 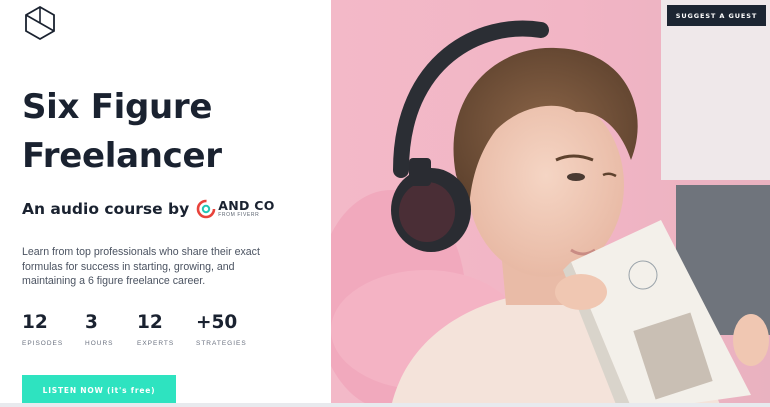 I want to click on stat-experts: 12 EXPERTS, so click(x=155, y=329).